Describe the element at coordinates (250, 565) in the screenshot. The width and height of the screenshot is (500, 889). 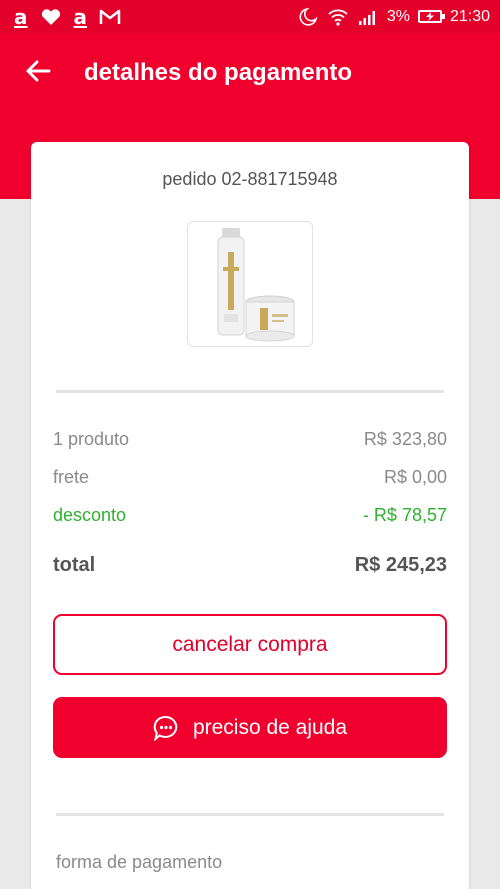
I see `summary-total-row: total R$ 245,23` at that location.